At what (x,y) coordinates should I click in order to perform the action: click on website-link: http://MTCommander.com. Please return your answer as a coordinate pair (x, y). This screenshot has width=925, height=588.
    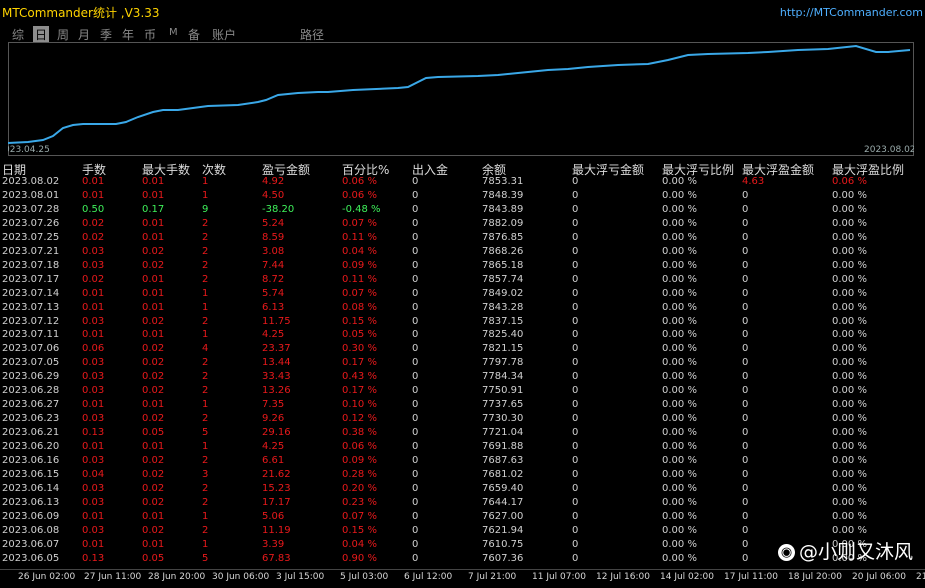
    Looking at the image, I should click on (851, 12).